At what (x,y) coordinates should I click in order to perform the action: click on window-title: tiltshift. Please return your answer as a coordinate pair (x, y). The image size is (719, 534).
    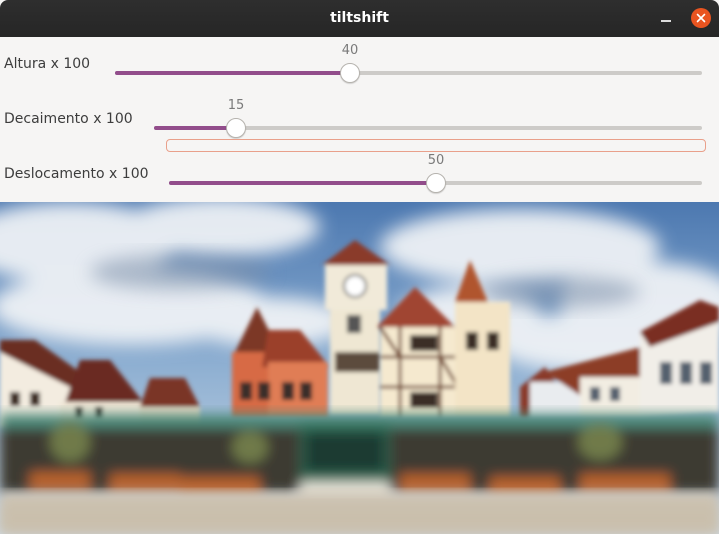
    Looking at the image, I should click on (359, 18).